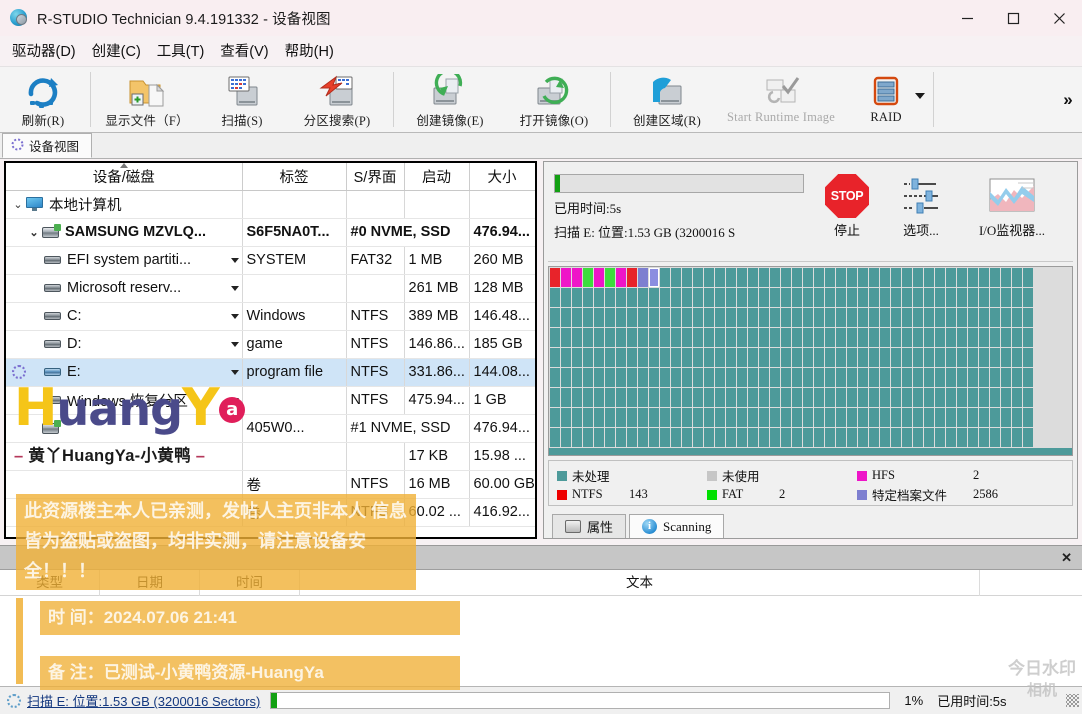 Image resolution: width=1082 pixels, height=714 pixels. What do you see at coordinates (589, 526) in the screenshot?
I see `tab-properties: 属性` at bounding box center [589, 526].